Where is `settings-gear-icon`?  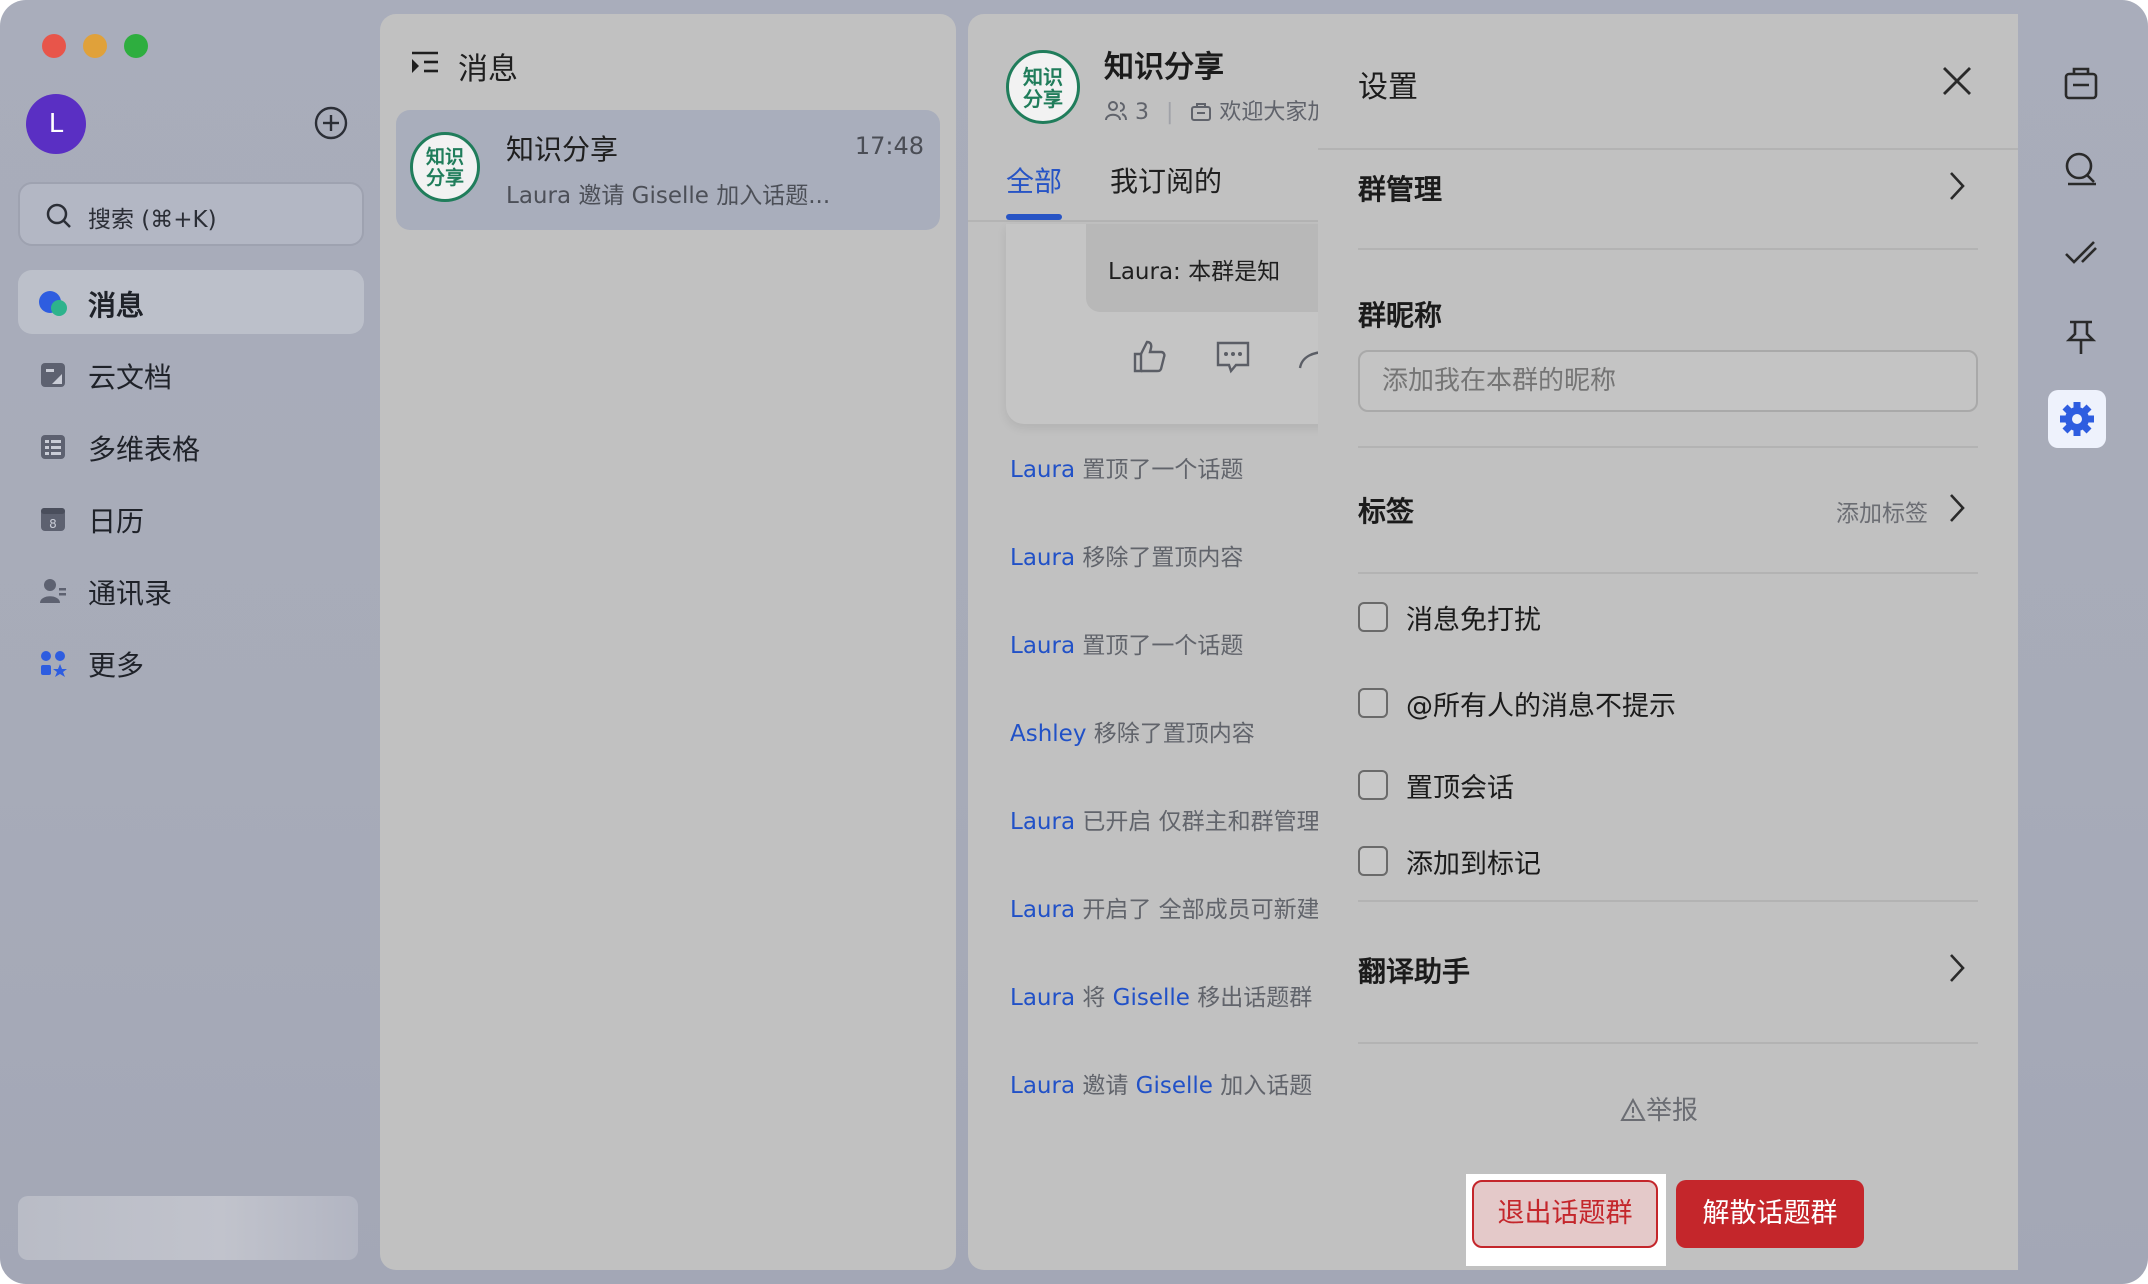
settings-gear-icon is located at coordinates (2077, 419).